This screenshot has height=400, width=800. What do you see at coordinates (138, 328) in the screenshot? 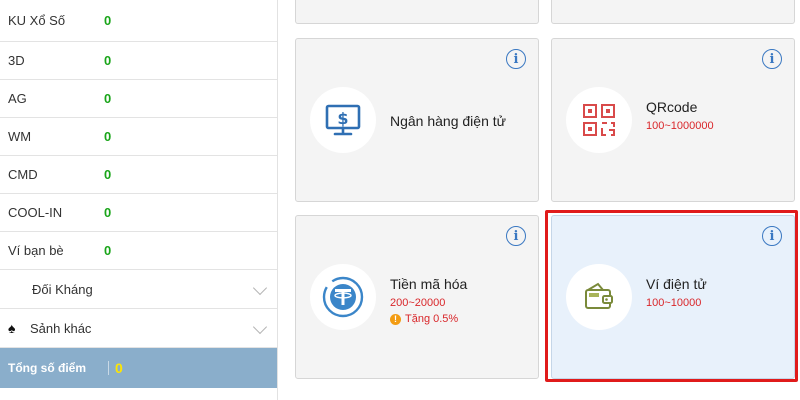
I see `group-sanh-khac: ♠ Sảnh khác` at bounding box center [138, 328].